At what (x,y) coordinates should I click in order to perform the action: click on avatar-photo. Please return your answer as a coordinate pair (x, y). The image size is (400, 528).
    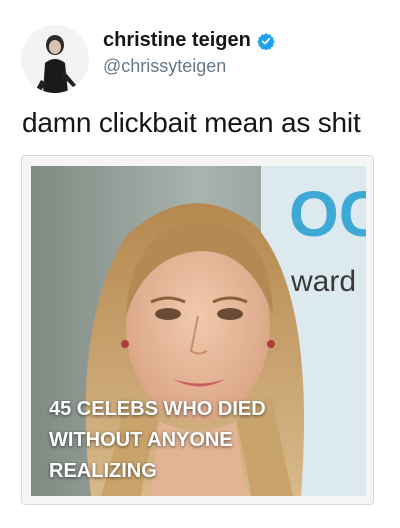
    Looking at the image, I should click on (55, 59).